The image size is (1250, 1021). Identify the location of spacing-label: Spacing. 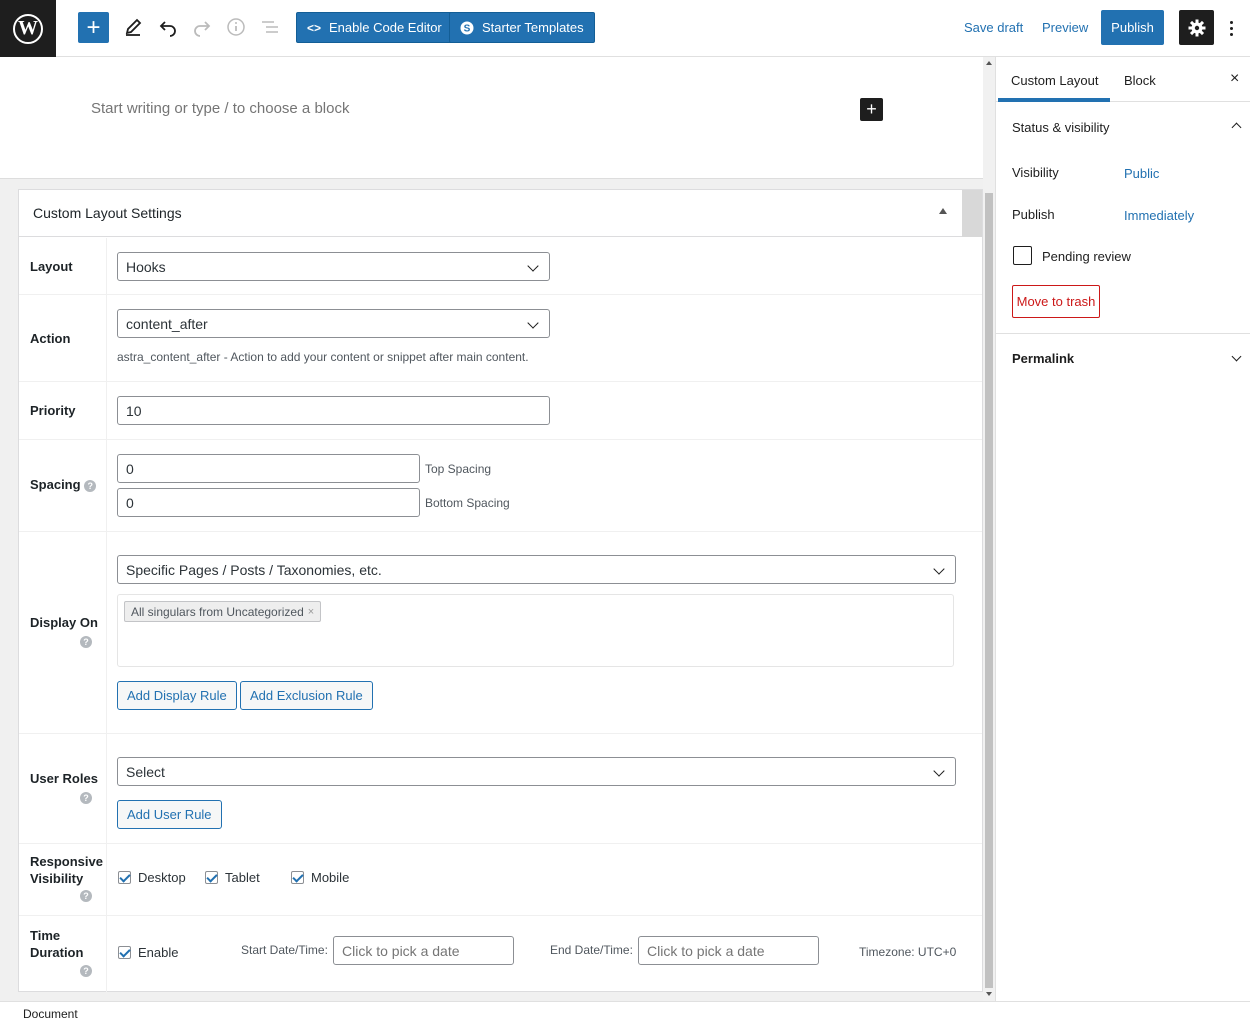
(55, 484).